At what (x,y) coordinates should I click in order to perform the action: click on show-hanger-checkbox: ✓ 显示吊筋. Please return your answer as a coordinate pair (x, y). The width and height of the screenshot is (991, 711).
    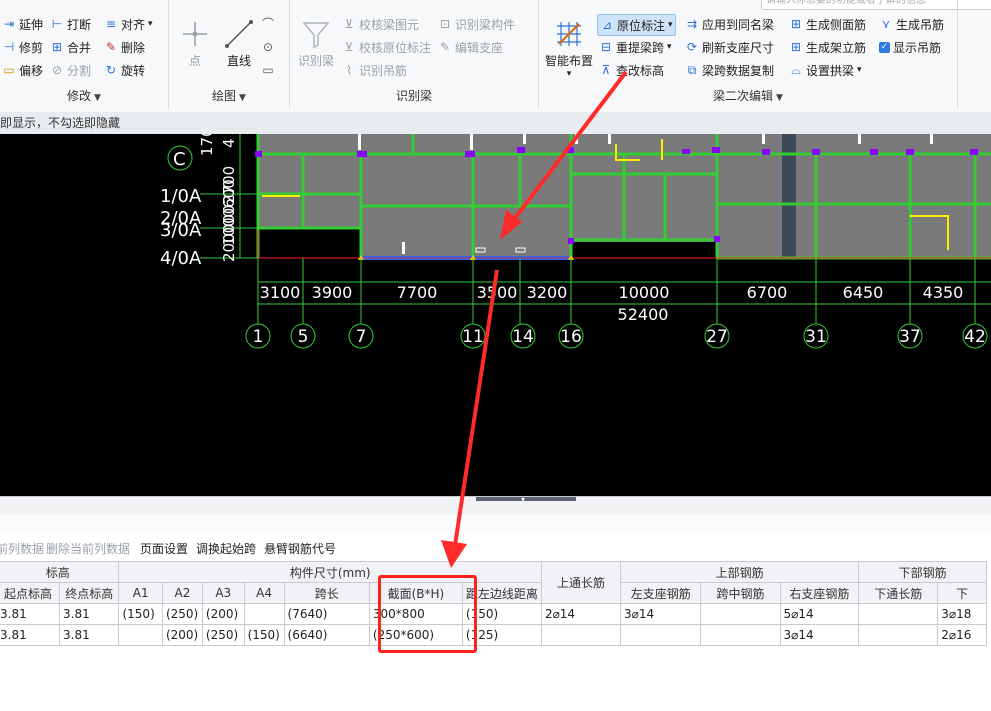
    Looking at the image, I should click on (910, 47).